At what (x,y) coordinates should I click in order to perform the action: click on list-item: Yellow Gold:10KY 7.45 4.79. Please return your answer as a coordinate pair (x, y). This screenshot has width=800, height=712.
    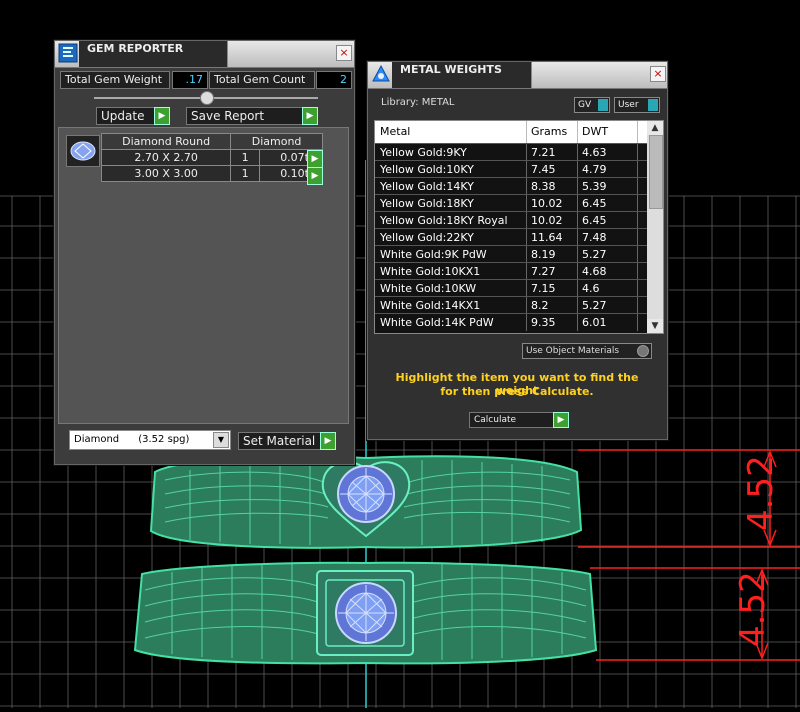
    Looking at the image, I should click on (511, 169).